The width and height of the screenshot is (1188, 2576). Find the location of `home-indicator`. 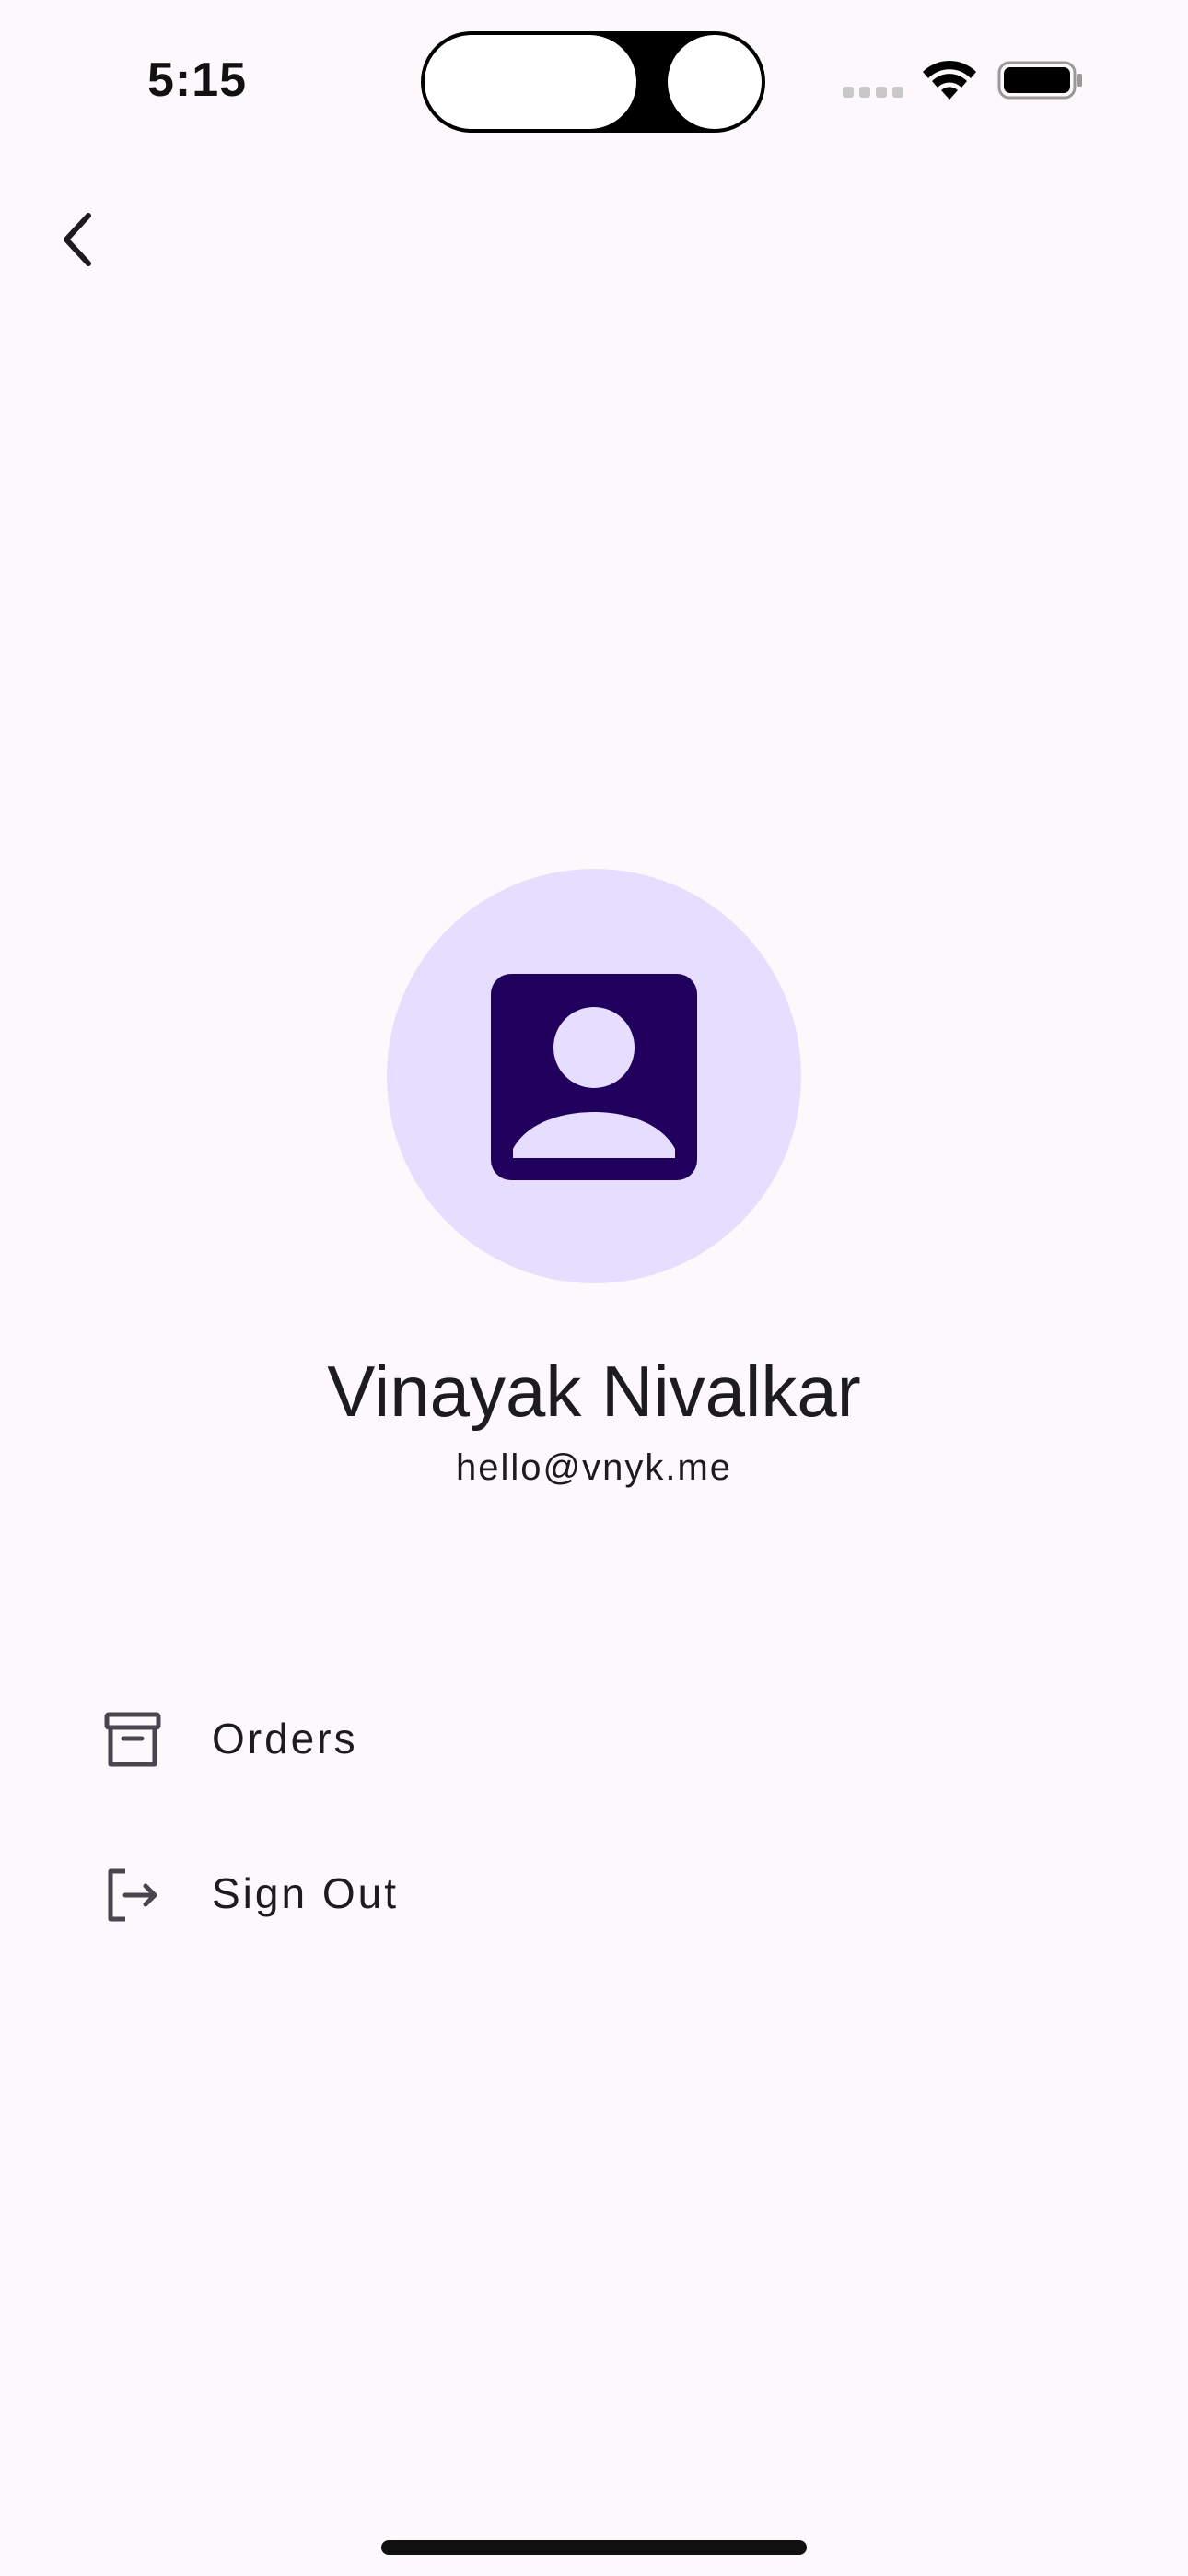

home-indicator is located at coordinates (594, 2547).